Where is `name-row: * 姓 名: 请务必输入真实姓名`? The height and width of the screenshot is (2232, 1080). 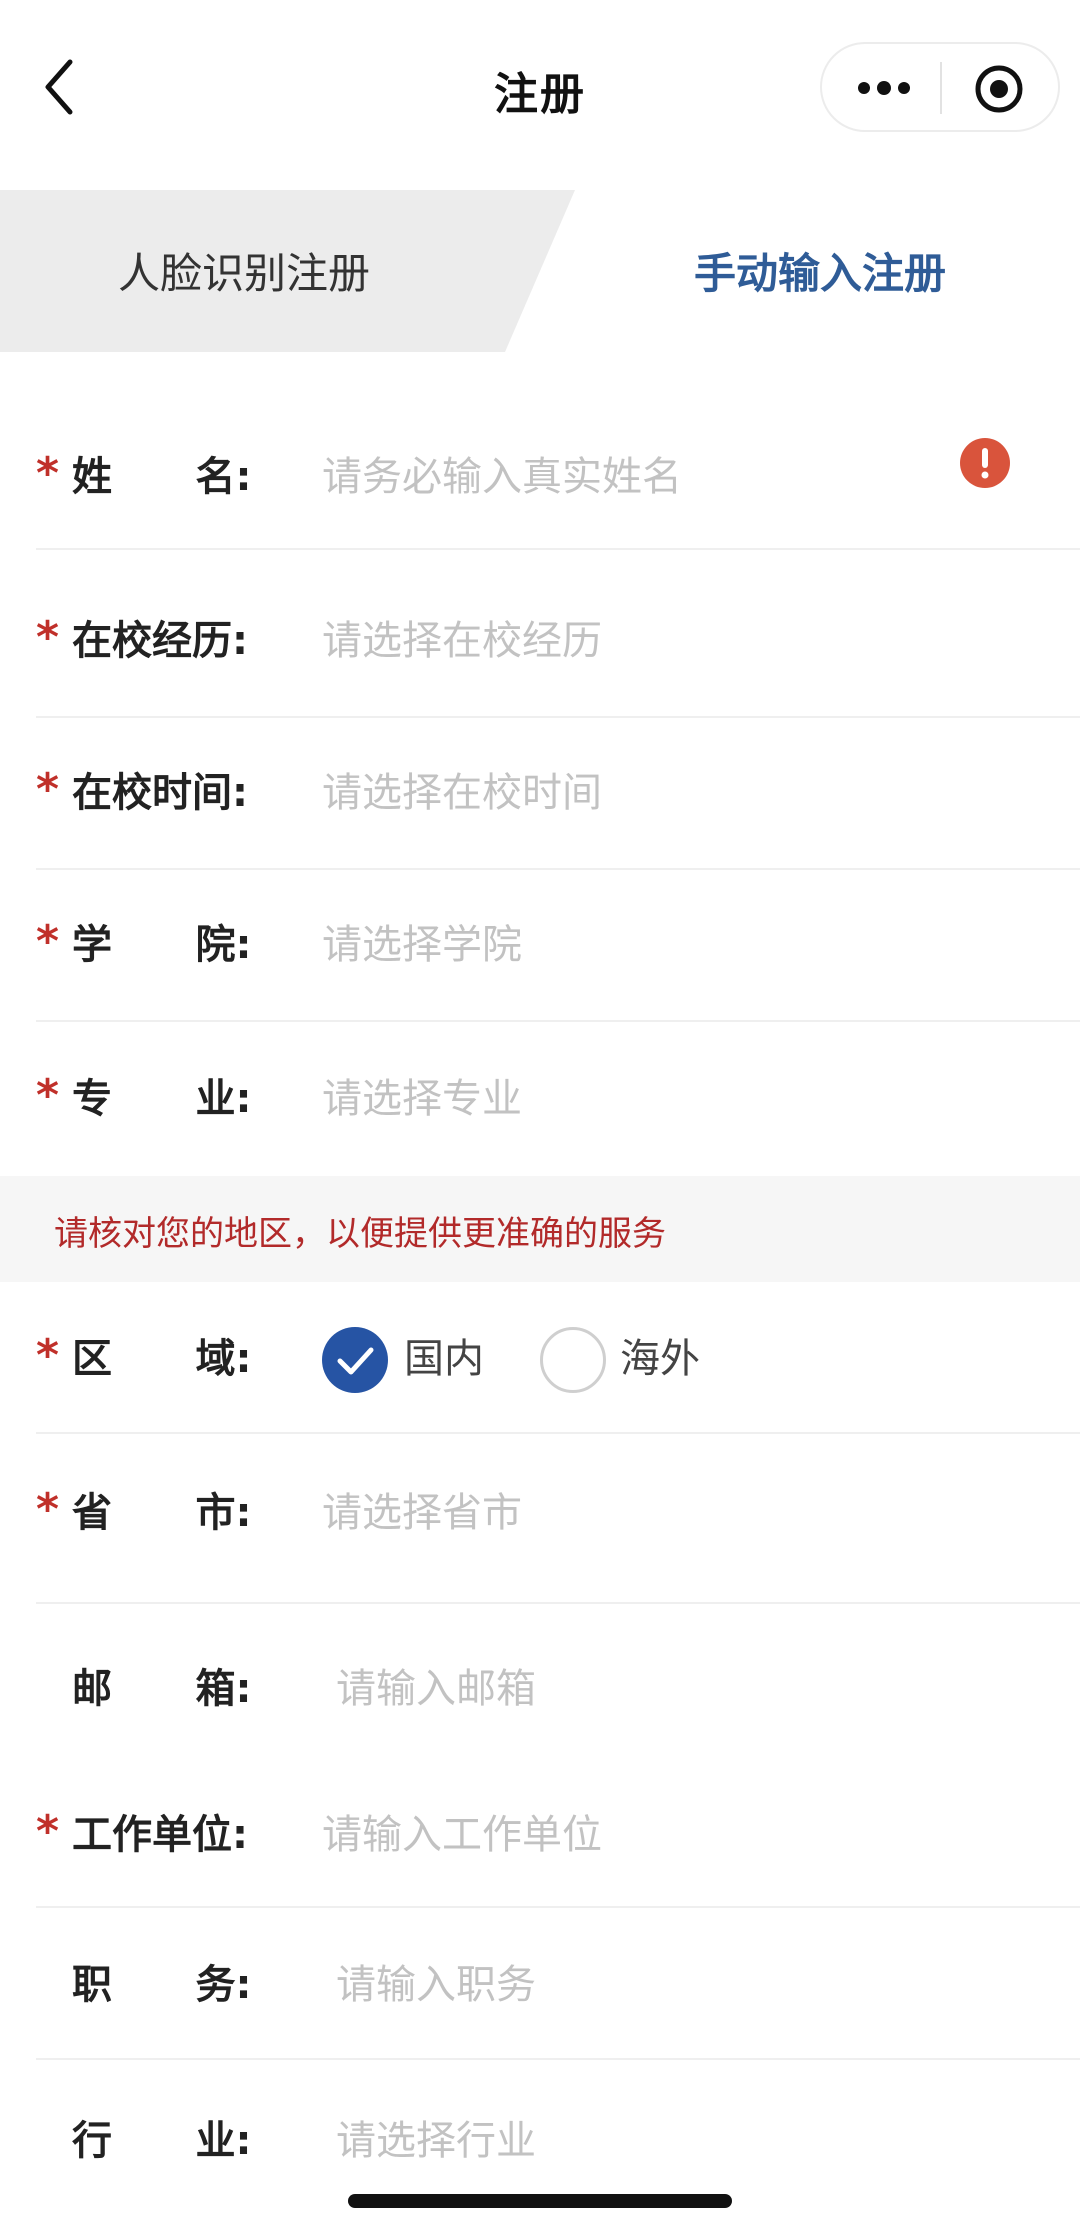 name-row: * 姓 名: 请务必输入真实姓名 is located at coordinates (558, 475).